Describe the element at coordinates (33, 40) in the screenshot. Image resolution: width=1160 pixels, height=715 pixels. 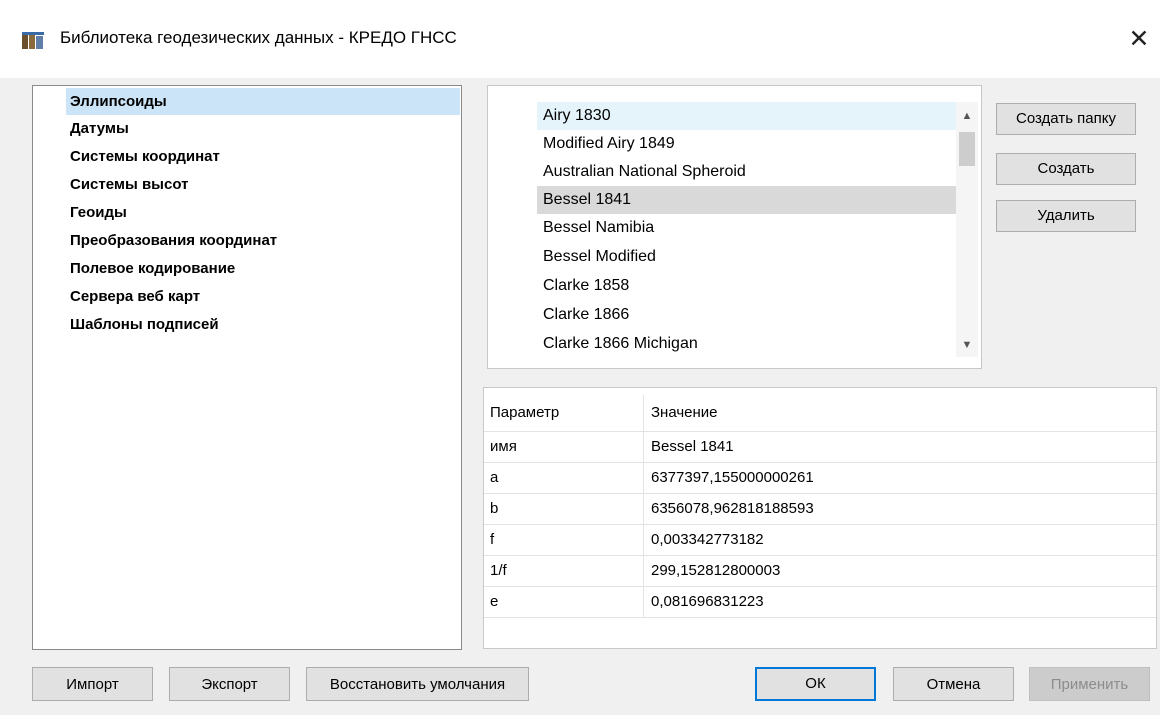
I see `library-icon` at that location.